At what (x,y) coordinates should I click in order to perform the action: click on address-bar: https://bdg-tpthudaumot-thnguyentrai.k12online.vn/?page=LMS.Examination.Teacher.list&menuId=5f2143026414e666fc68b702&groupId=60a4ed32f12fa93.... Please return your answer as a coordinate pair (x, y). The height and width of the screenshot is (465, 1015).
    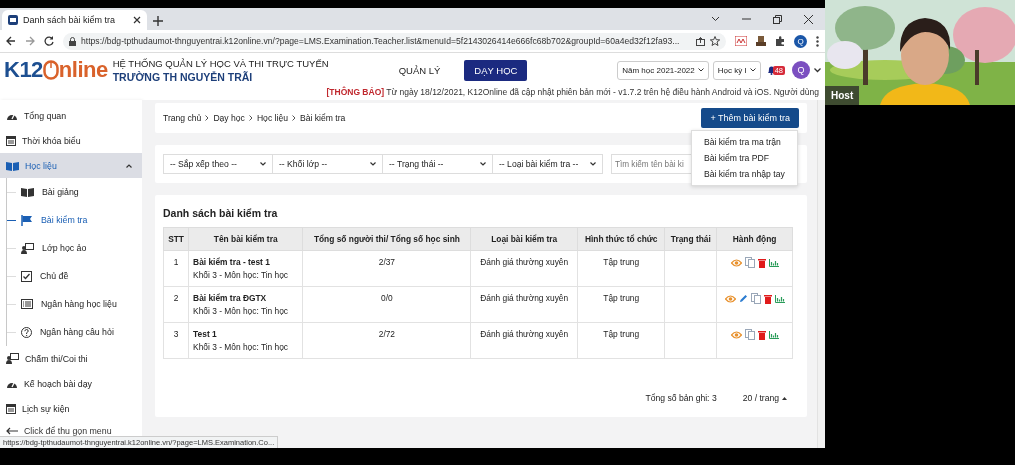
    Looking at the image, I should click on (394, 41).